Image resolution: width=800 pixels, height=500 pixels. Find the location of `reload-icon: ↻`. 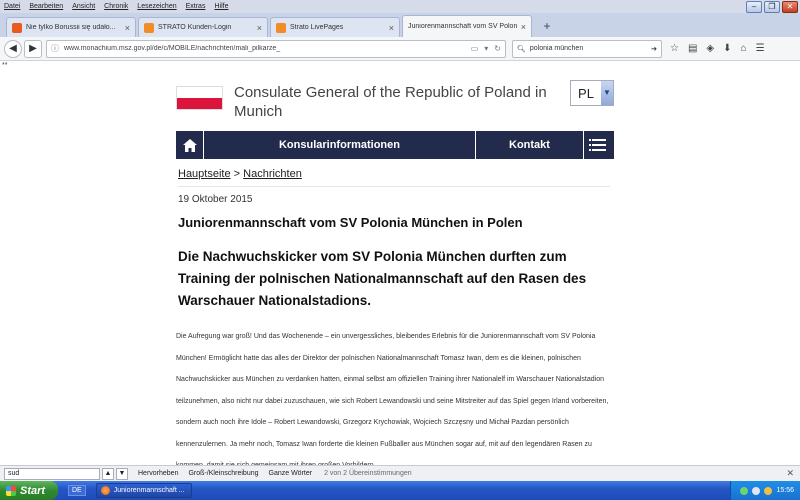

reload-icon: ↻ is located at coordinates (497, 48).